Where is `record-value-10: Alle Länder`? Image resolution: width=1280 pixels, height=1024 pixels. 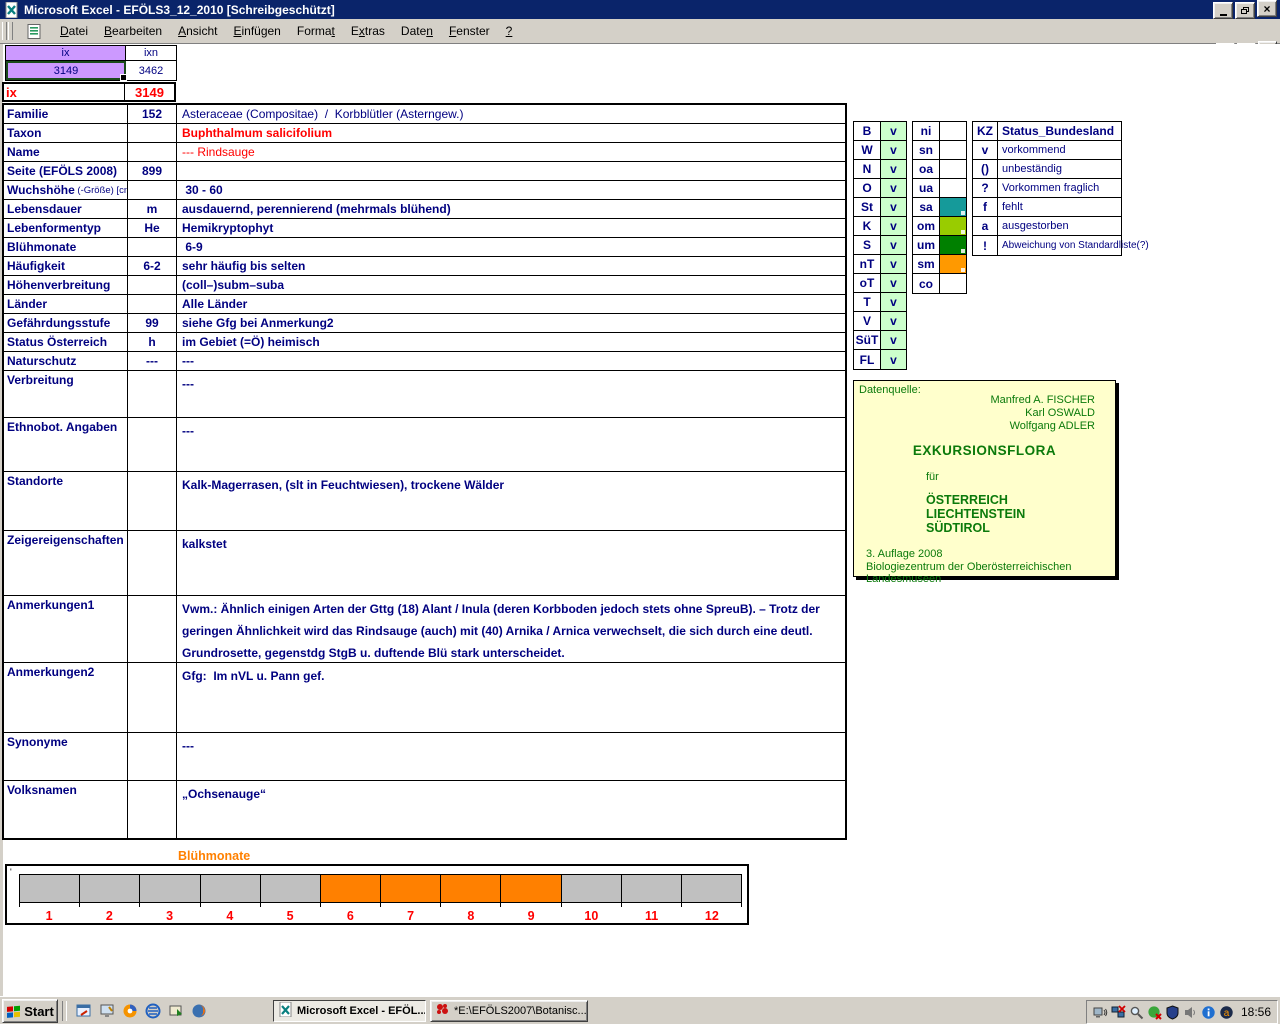 record-value-10: Alle Länder is located at coordinates (511, 304).